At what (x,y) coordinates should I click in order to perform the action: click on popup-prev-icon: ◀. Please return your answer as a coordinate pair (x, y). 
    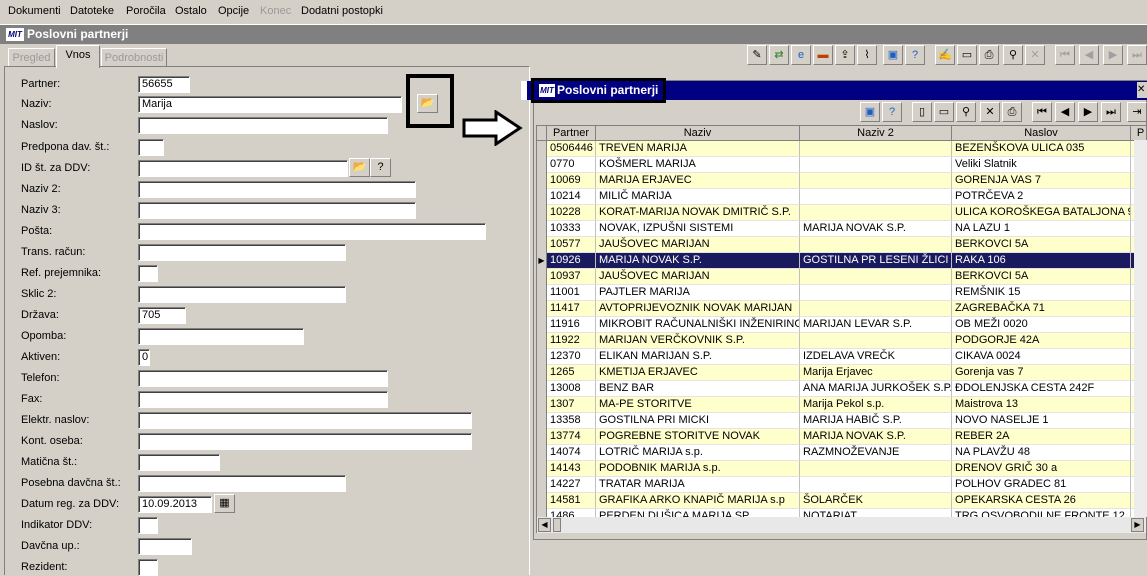
    Looking at the image, I should click on (1065, 112).